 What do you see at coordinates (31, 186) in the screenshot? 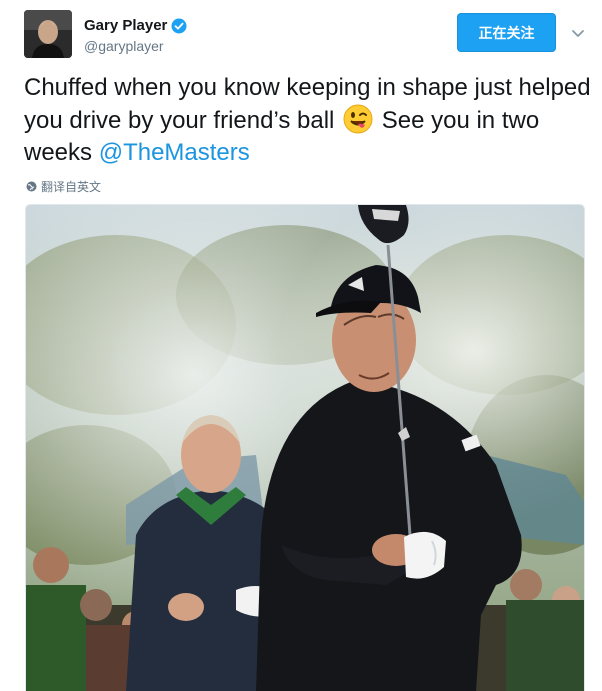
I see `globe-icon` at bounding box center [31, 186].